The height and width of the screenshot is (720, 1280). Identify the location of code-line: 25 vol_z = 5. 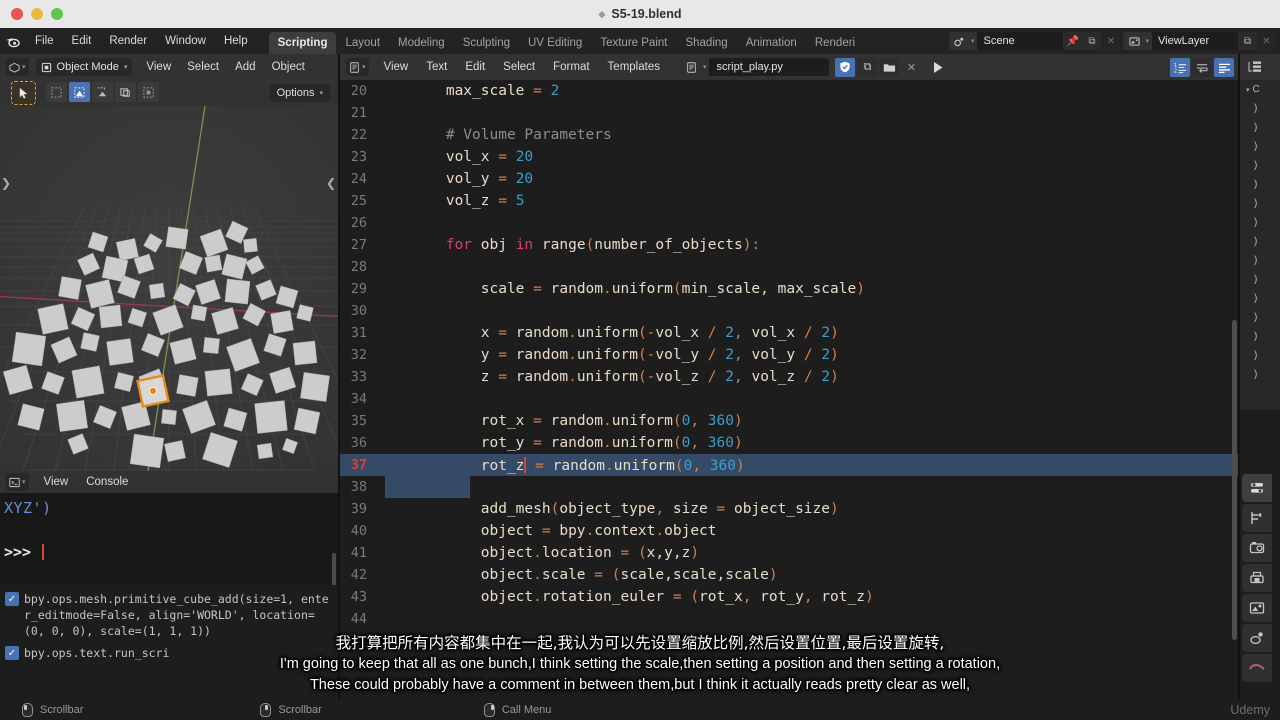
(790, 201).